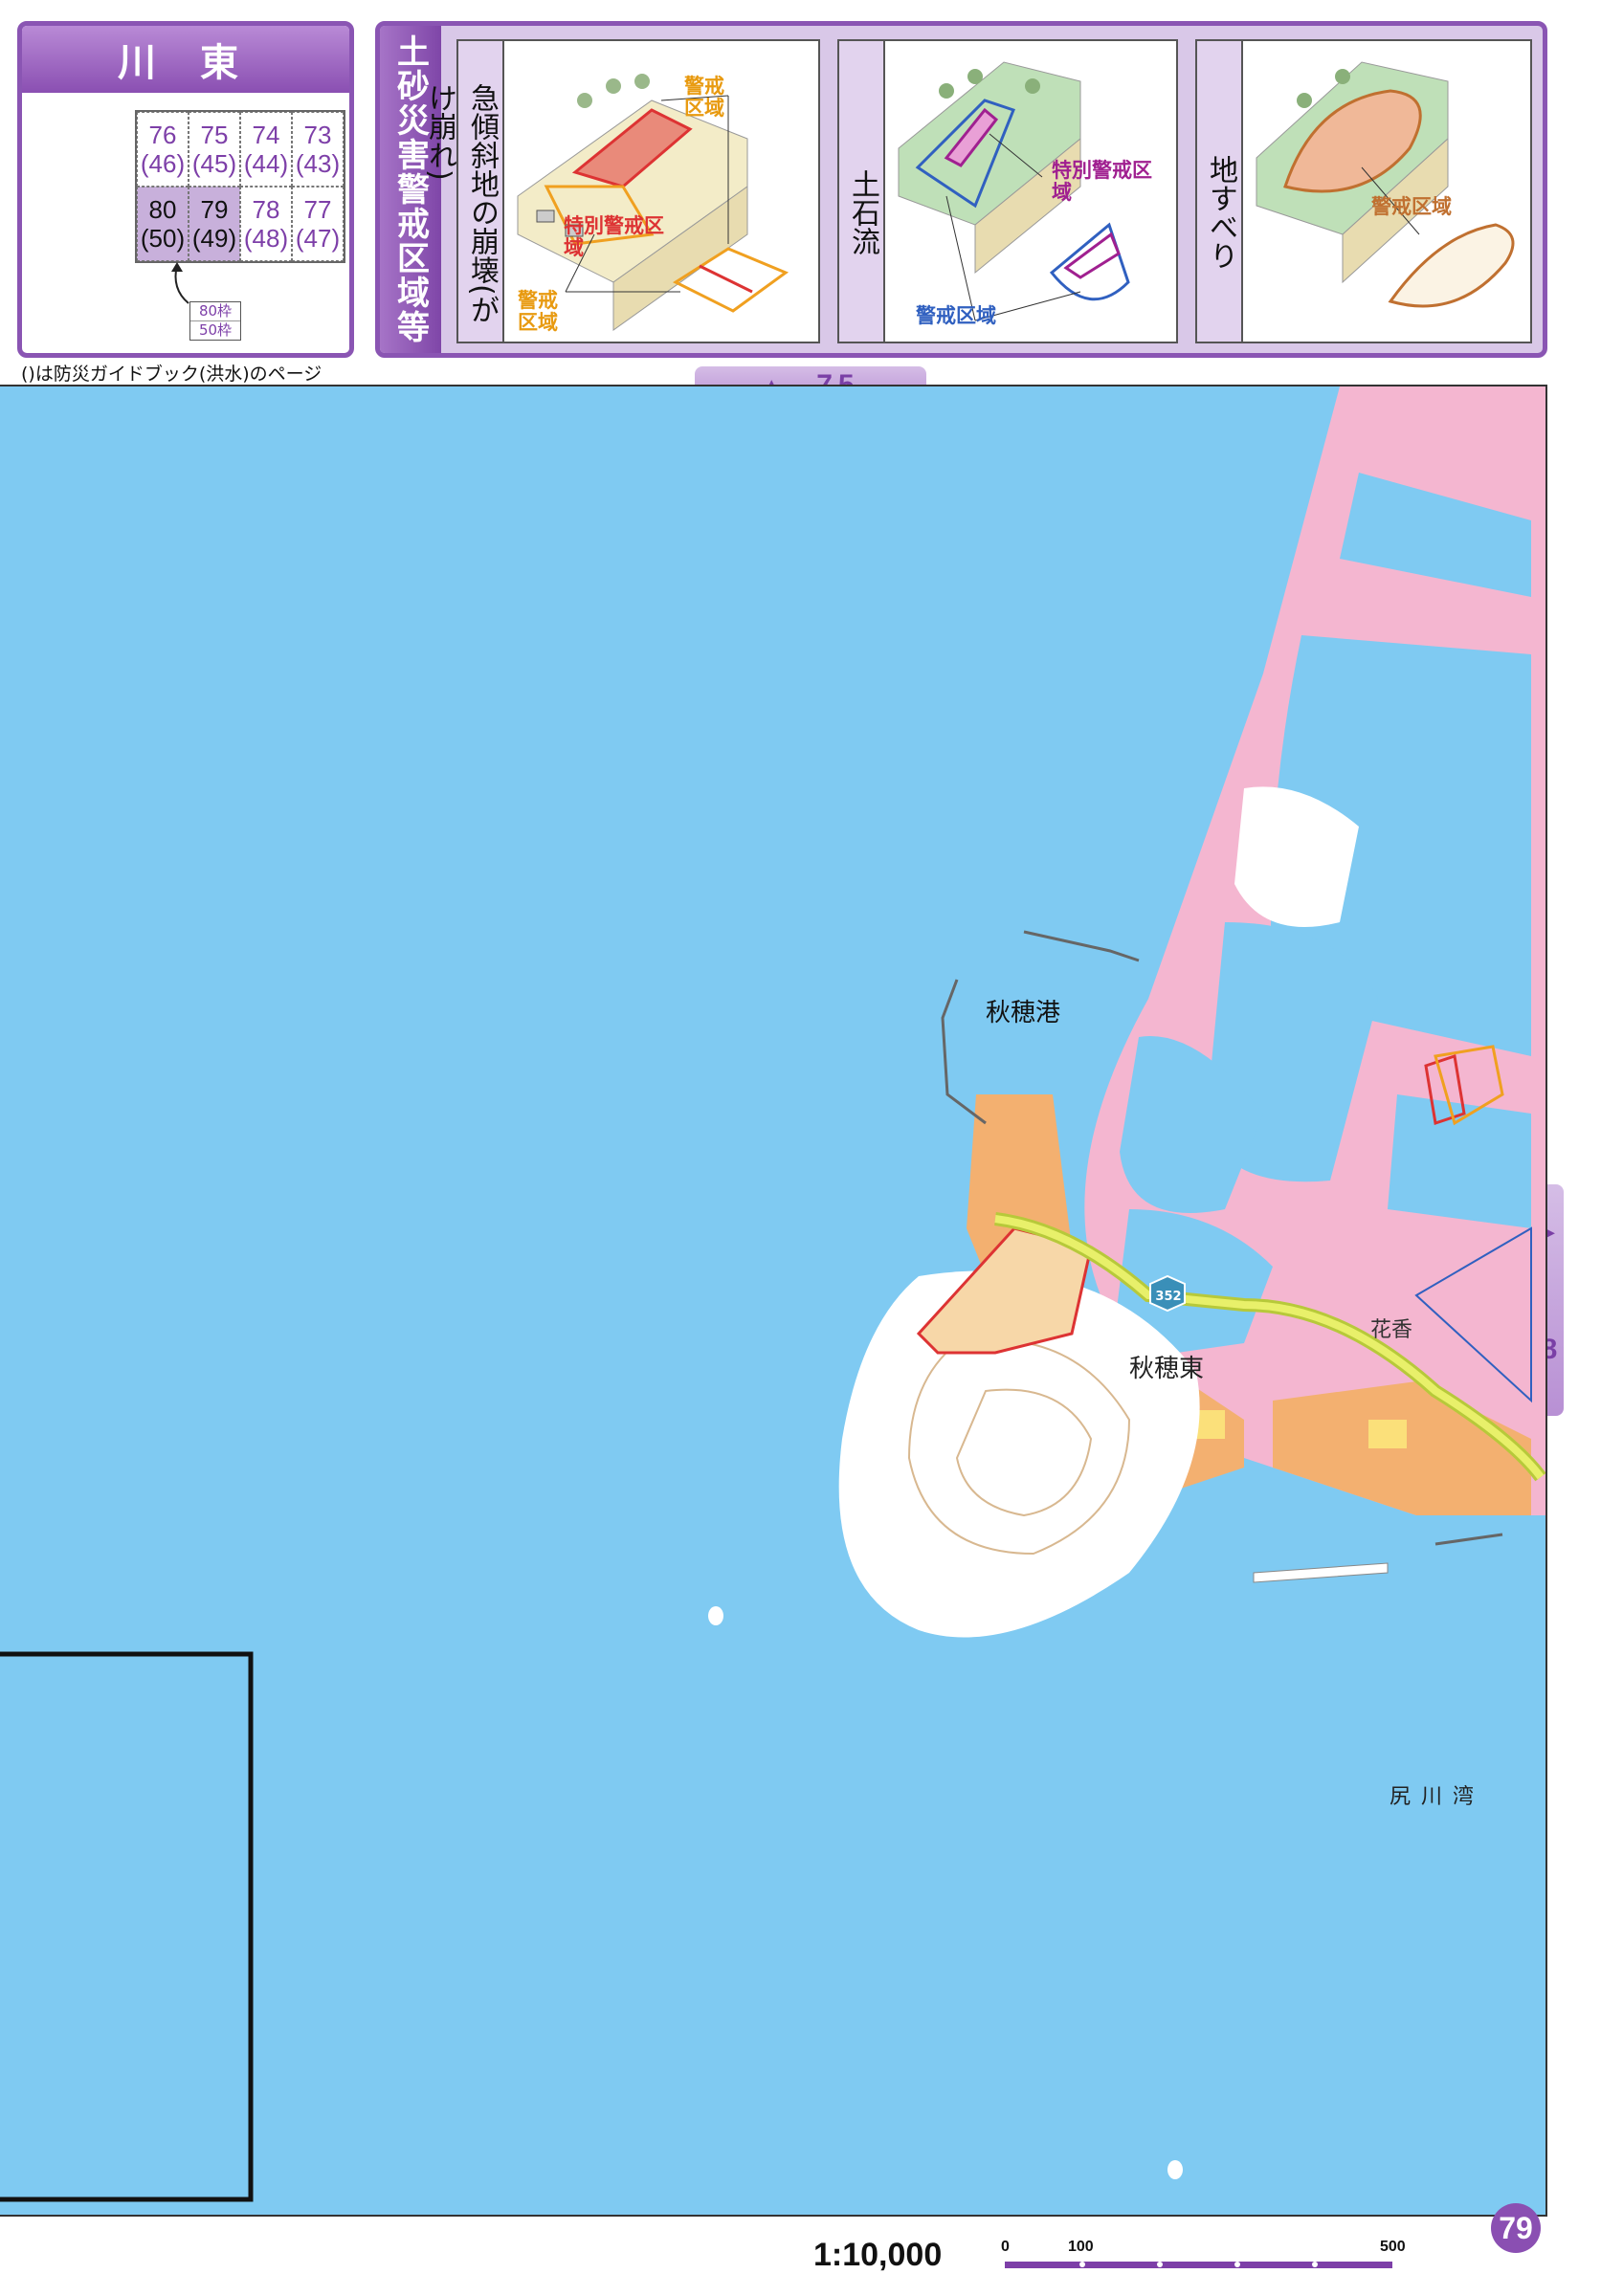 This screenshot has width=1623, height=2296. Describe the element at coordinates (1102, 181) in the screenshot. I see `debris-special-zone: 特別警戒区域` at that location.